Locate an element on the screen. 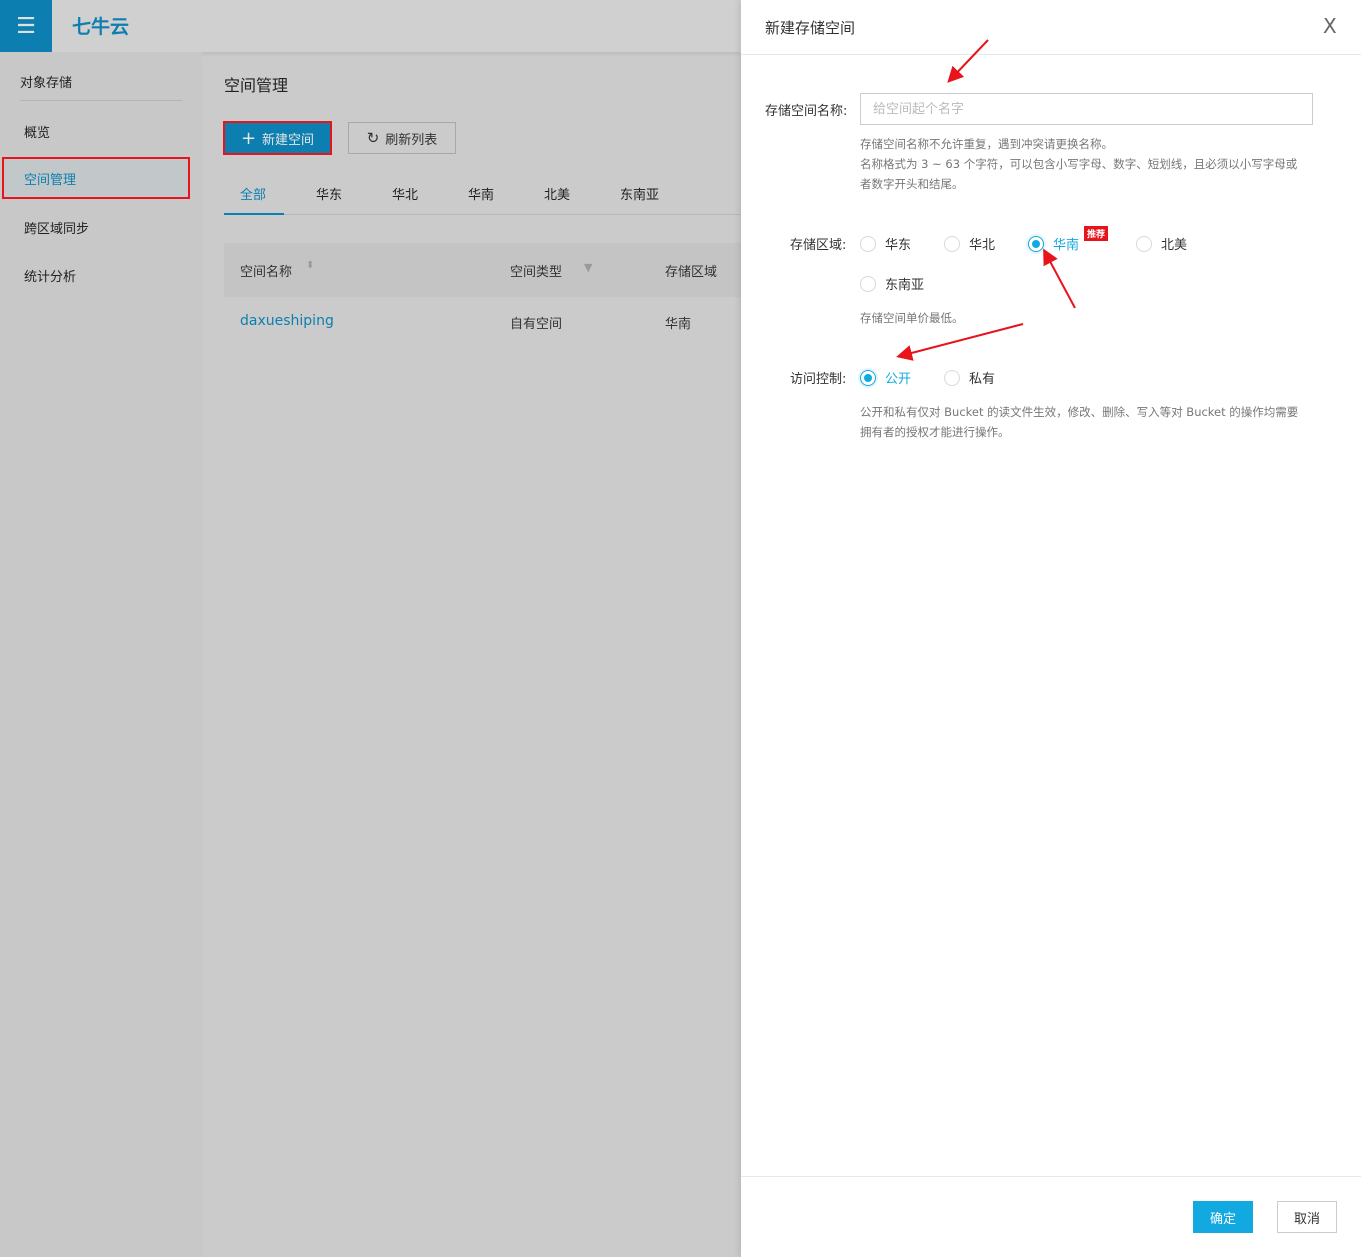 This screenshot has width=1361, height=1257. bucket-type: 自有空间 is located at coordinates (536, 324).